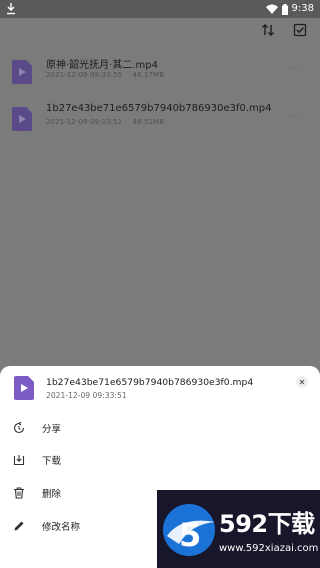 The height and width of the screenshot is (568, 320). I want to click on status-time: 9:38, so click(302, 8).